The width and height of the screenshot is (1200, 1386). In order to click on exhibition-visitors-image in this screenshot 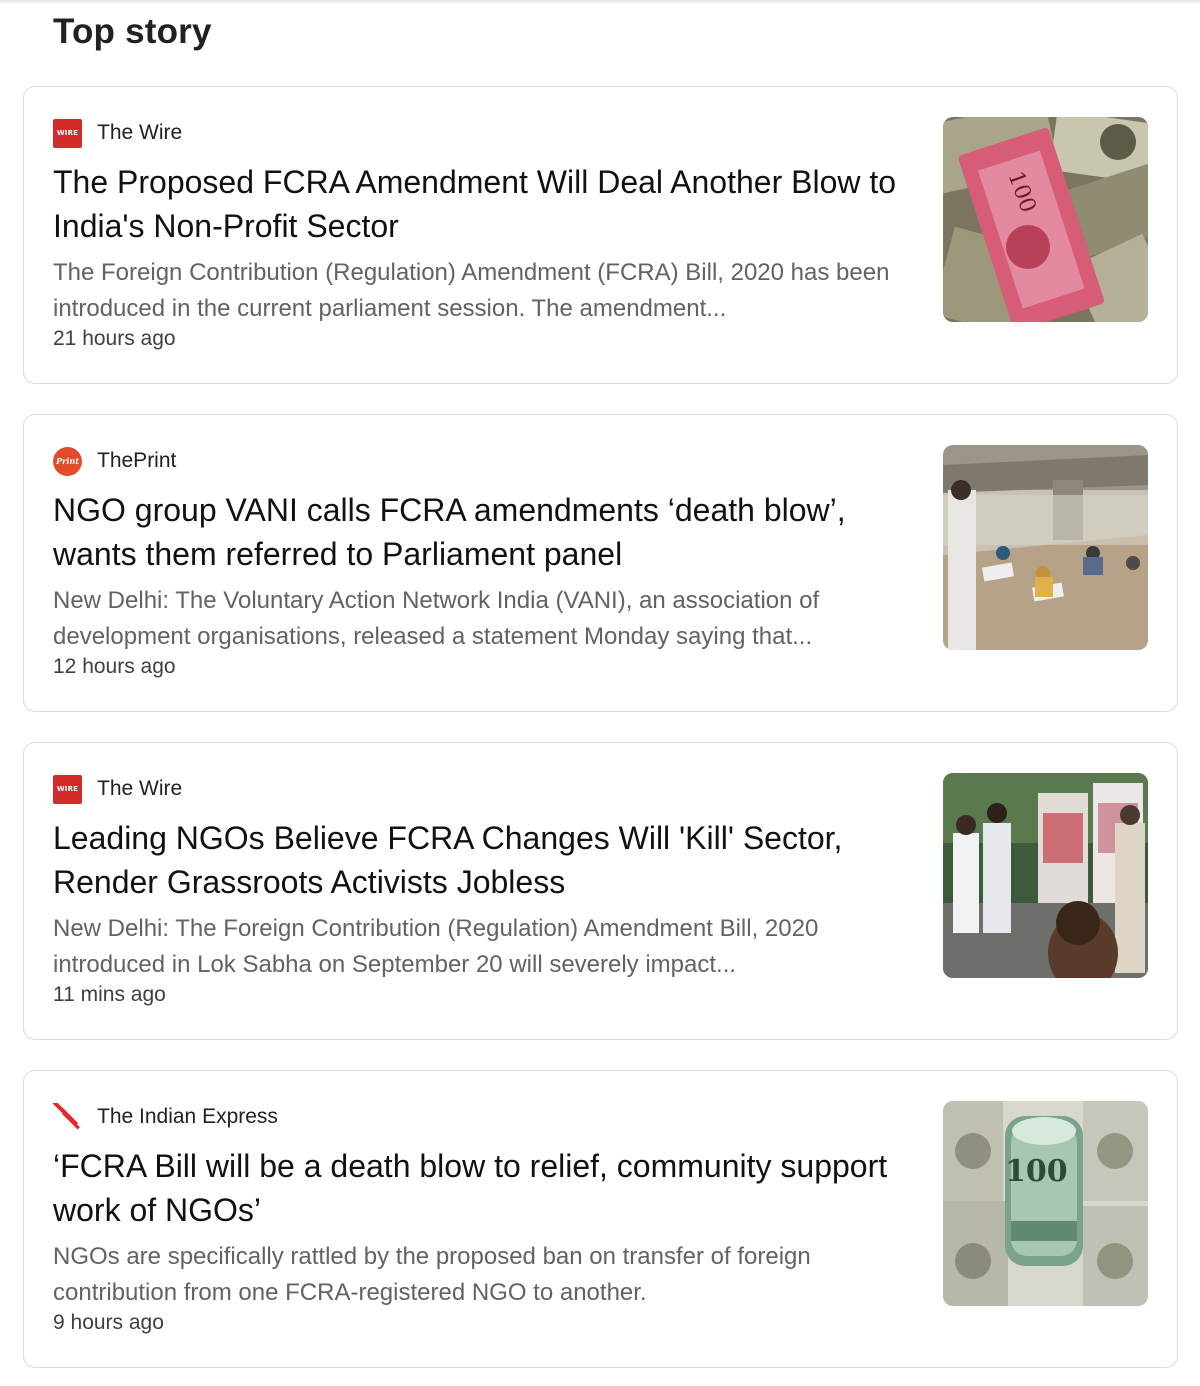, I will do `click(1045, 875)`.